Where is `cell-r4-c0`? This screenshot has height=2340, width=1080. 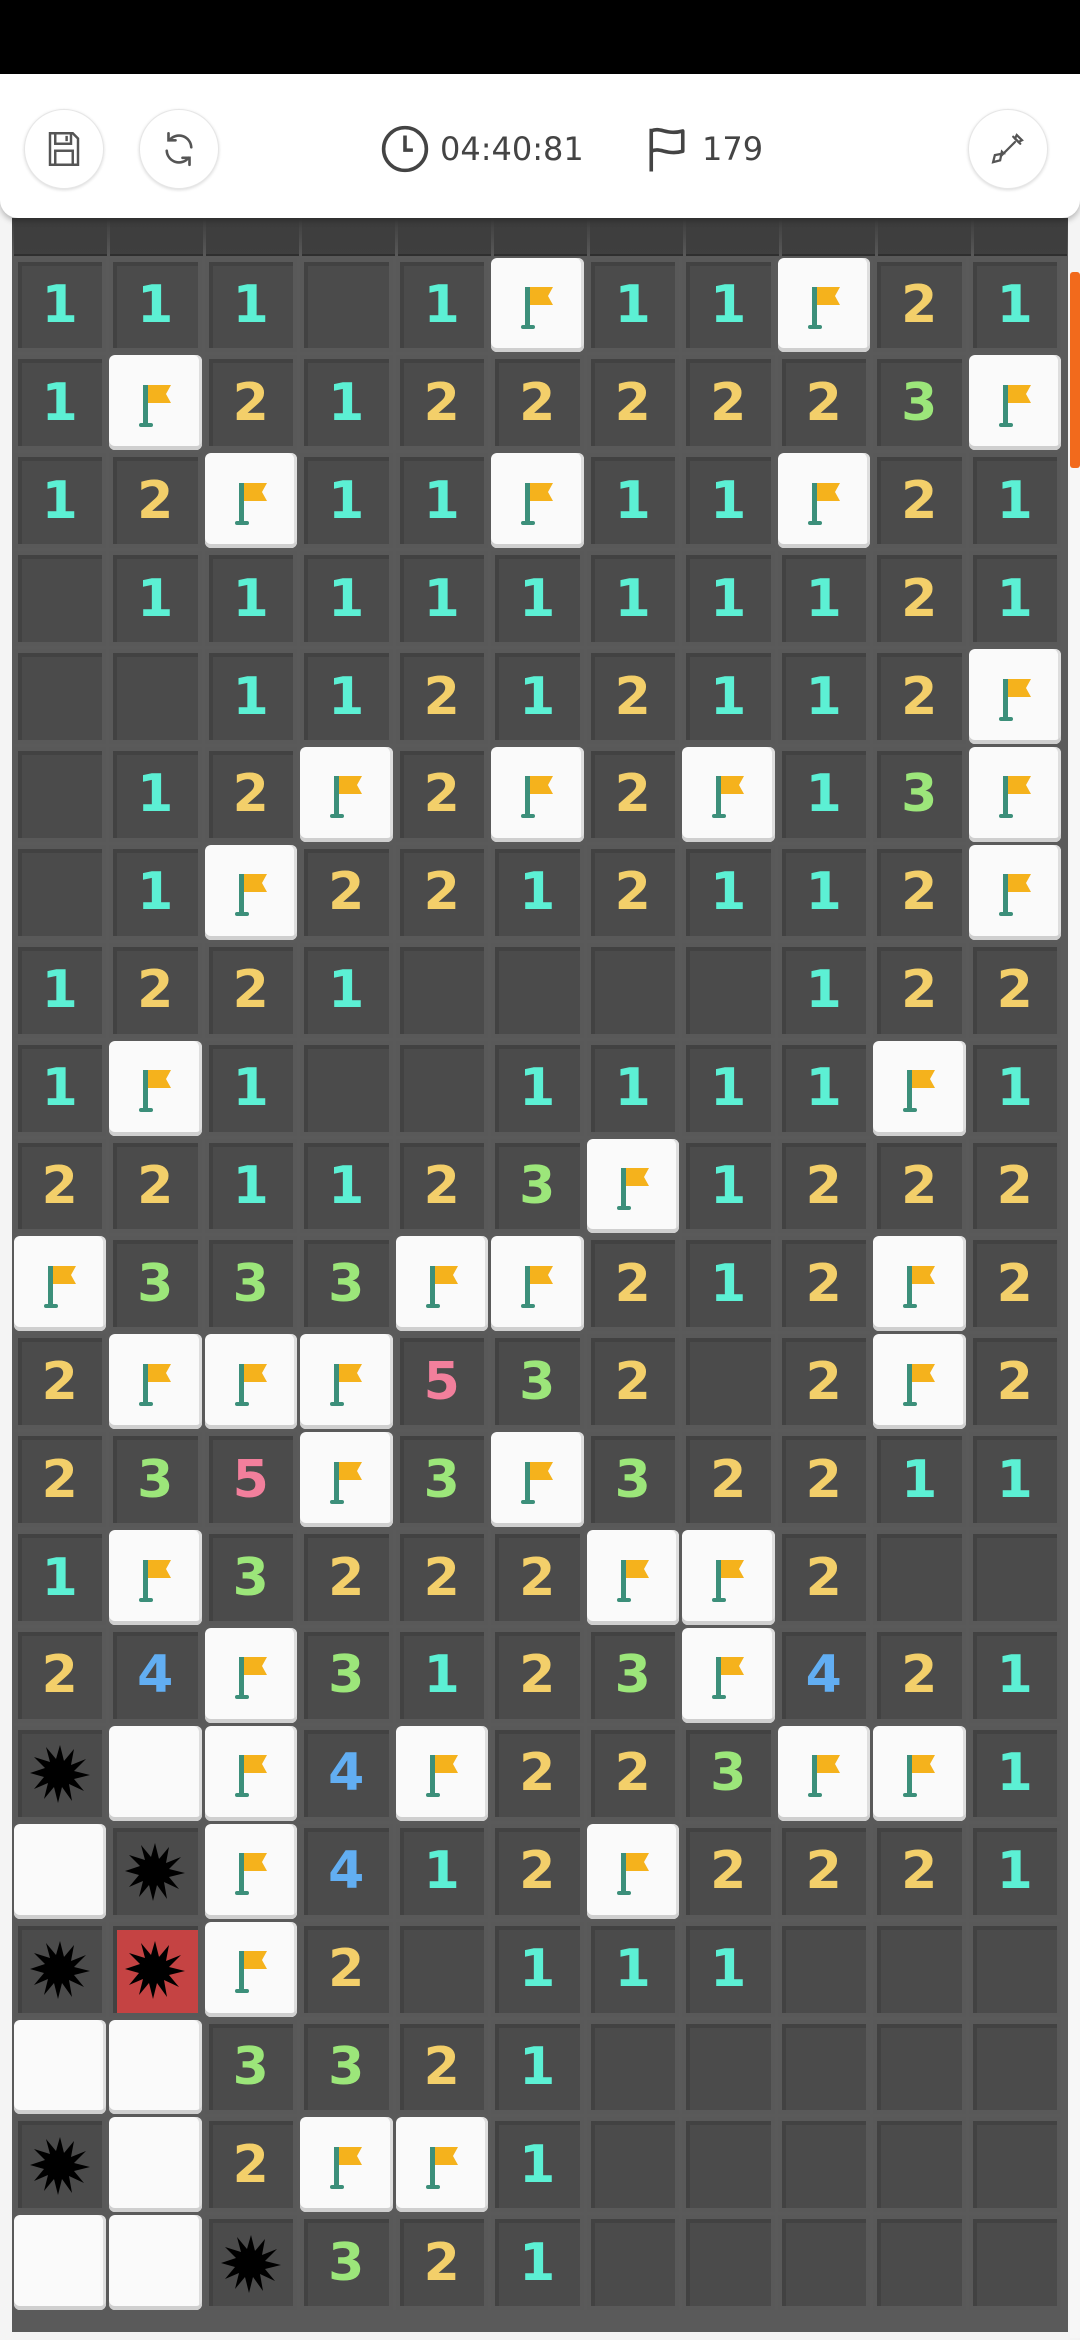
cell-r4-c0 is located at coordinates (59, 696).